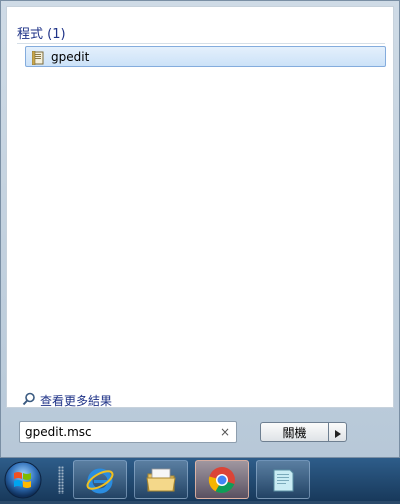 The width and height of the screenshot is (400, 504). What do you see at coordinates (61, 480) in the screenshot?
I see `taskbar-grip` at bounding box center [61, 480].